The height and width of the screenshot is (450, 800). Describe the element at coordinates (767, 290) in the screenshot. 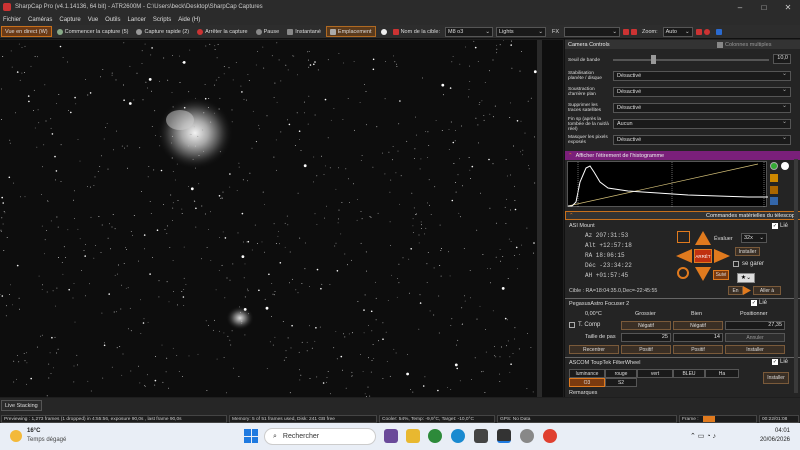

I see `goto-button: Aller à` at that location.